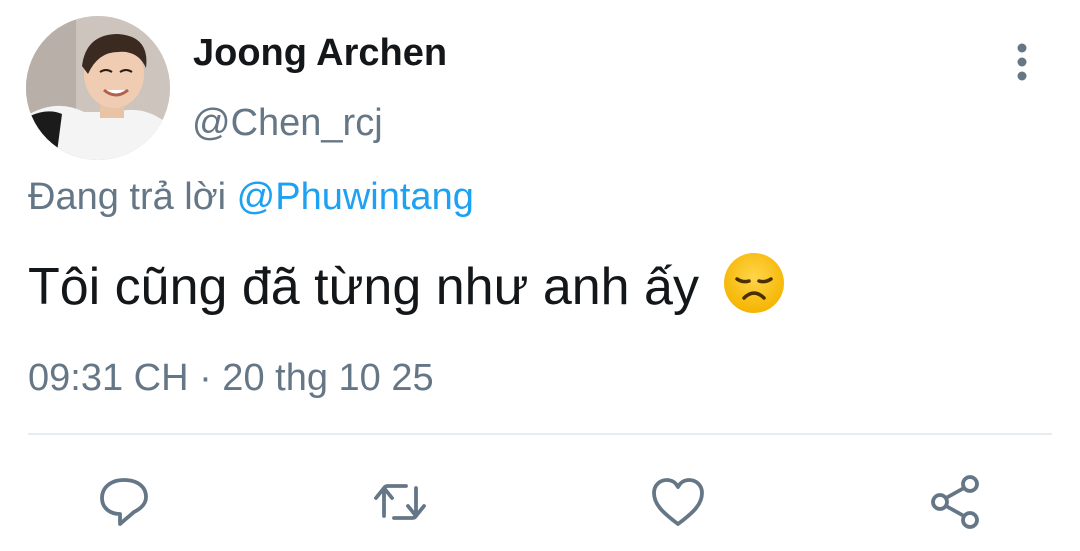  I want to click on username-handle: @Chen_rcj, so click(287, 123).